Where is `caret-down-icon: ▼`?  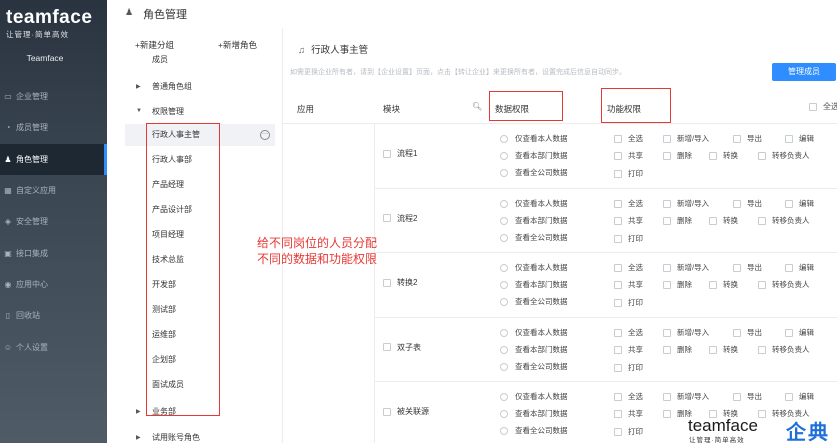 caret-down-icon: ▼ is located at coordinates (139, 111).